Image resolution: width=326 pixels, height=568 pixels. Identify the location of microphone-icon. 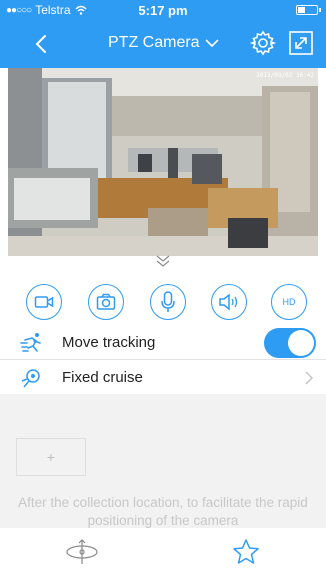
(168, 301).